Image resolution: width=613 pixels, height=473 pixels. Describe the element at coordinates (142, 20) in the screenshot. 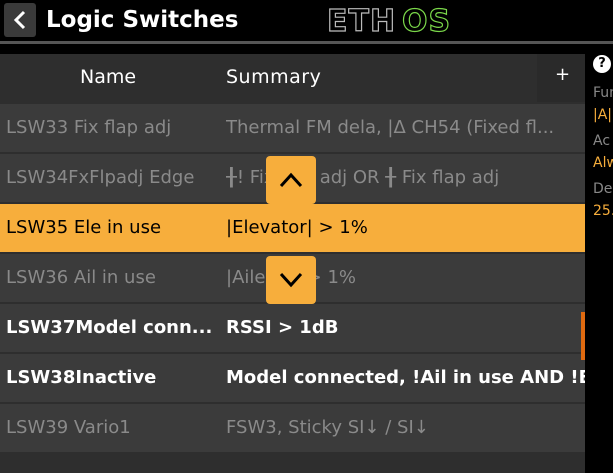

I see `page-title: Logic Switches` at that location.